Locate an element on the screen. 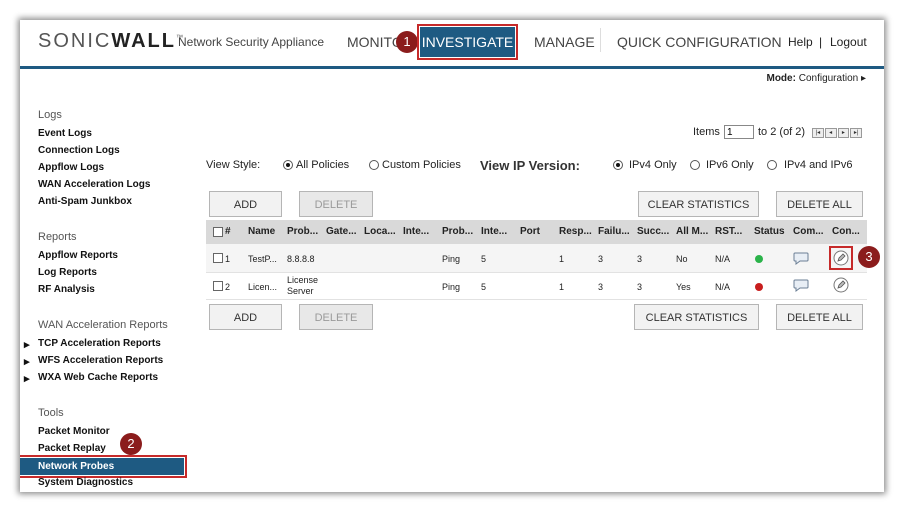 This screenshot has height=514, width=904. col-status: Status is located at coordinates (769, 231).